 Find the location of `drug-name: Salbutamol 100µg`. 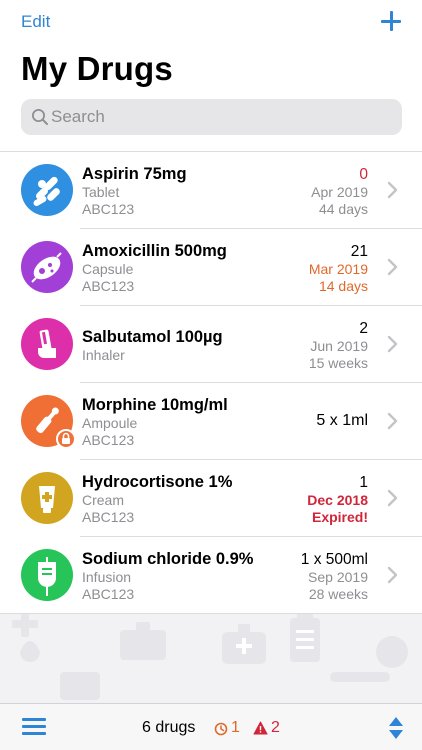

drug-name: Salbutamol 100µg is located at coordinates (152, 337).